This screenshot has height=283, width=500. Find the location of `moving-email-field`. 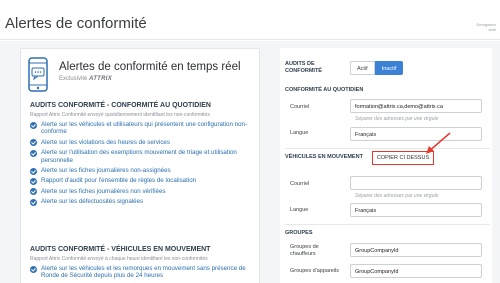

moving-email-field is located at coordinates (416, 183).